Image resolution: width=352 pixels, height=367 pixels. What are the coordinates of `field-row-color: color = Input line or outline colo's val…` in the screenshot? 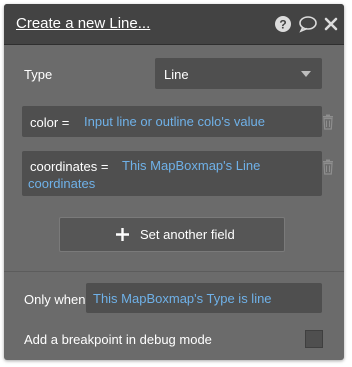 It's located at (172, 121).